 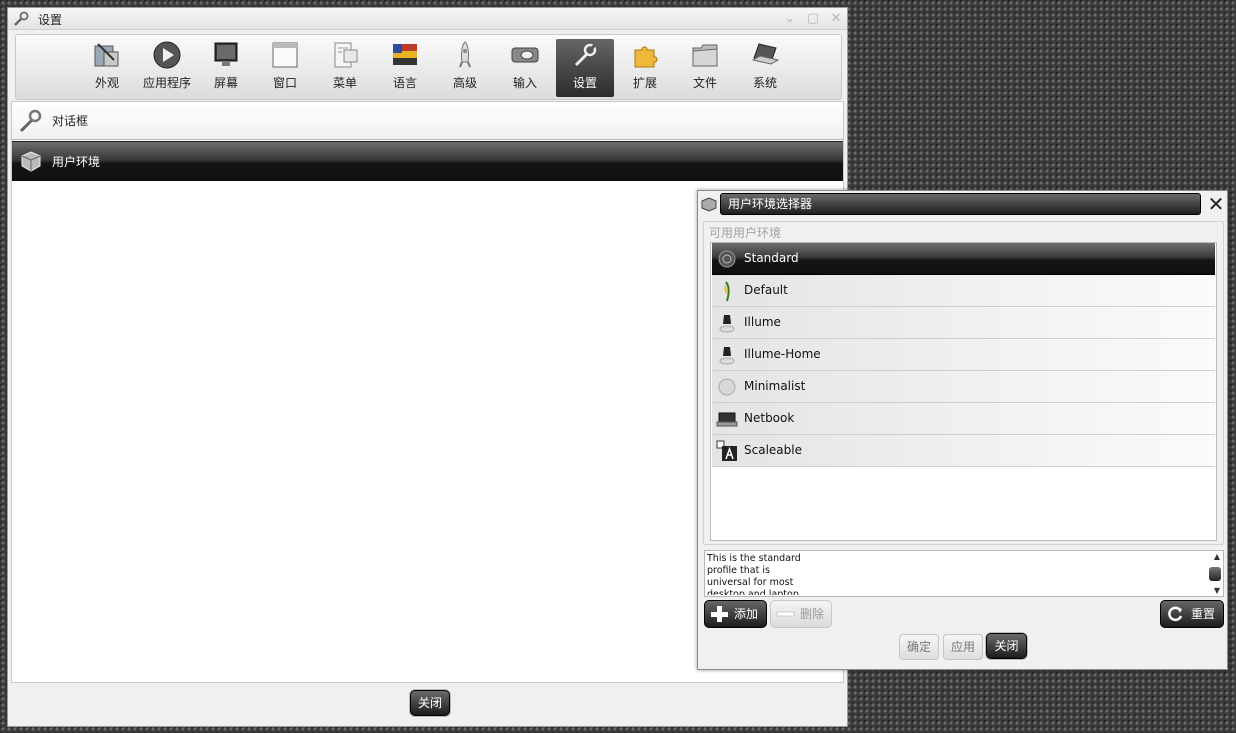 I want to click on tab-extensions: 扩展, so click(x=645, y=68).